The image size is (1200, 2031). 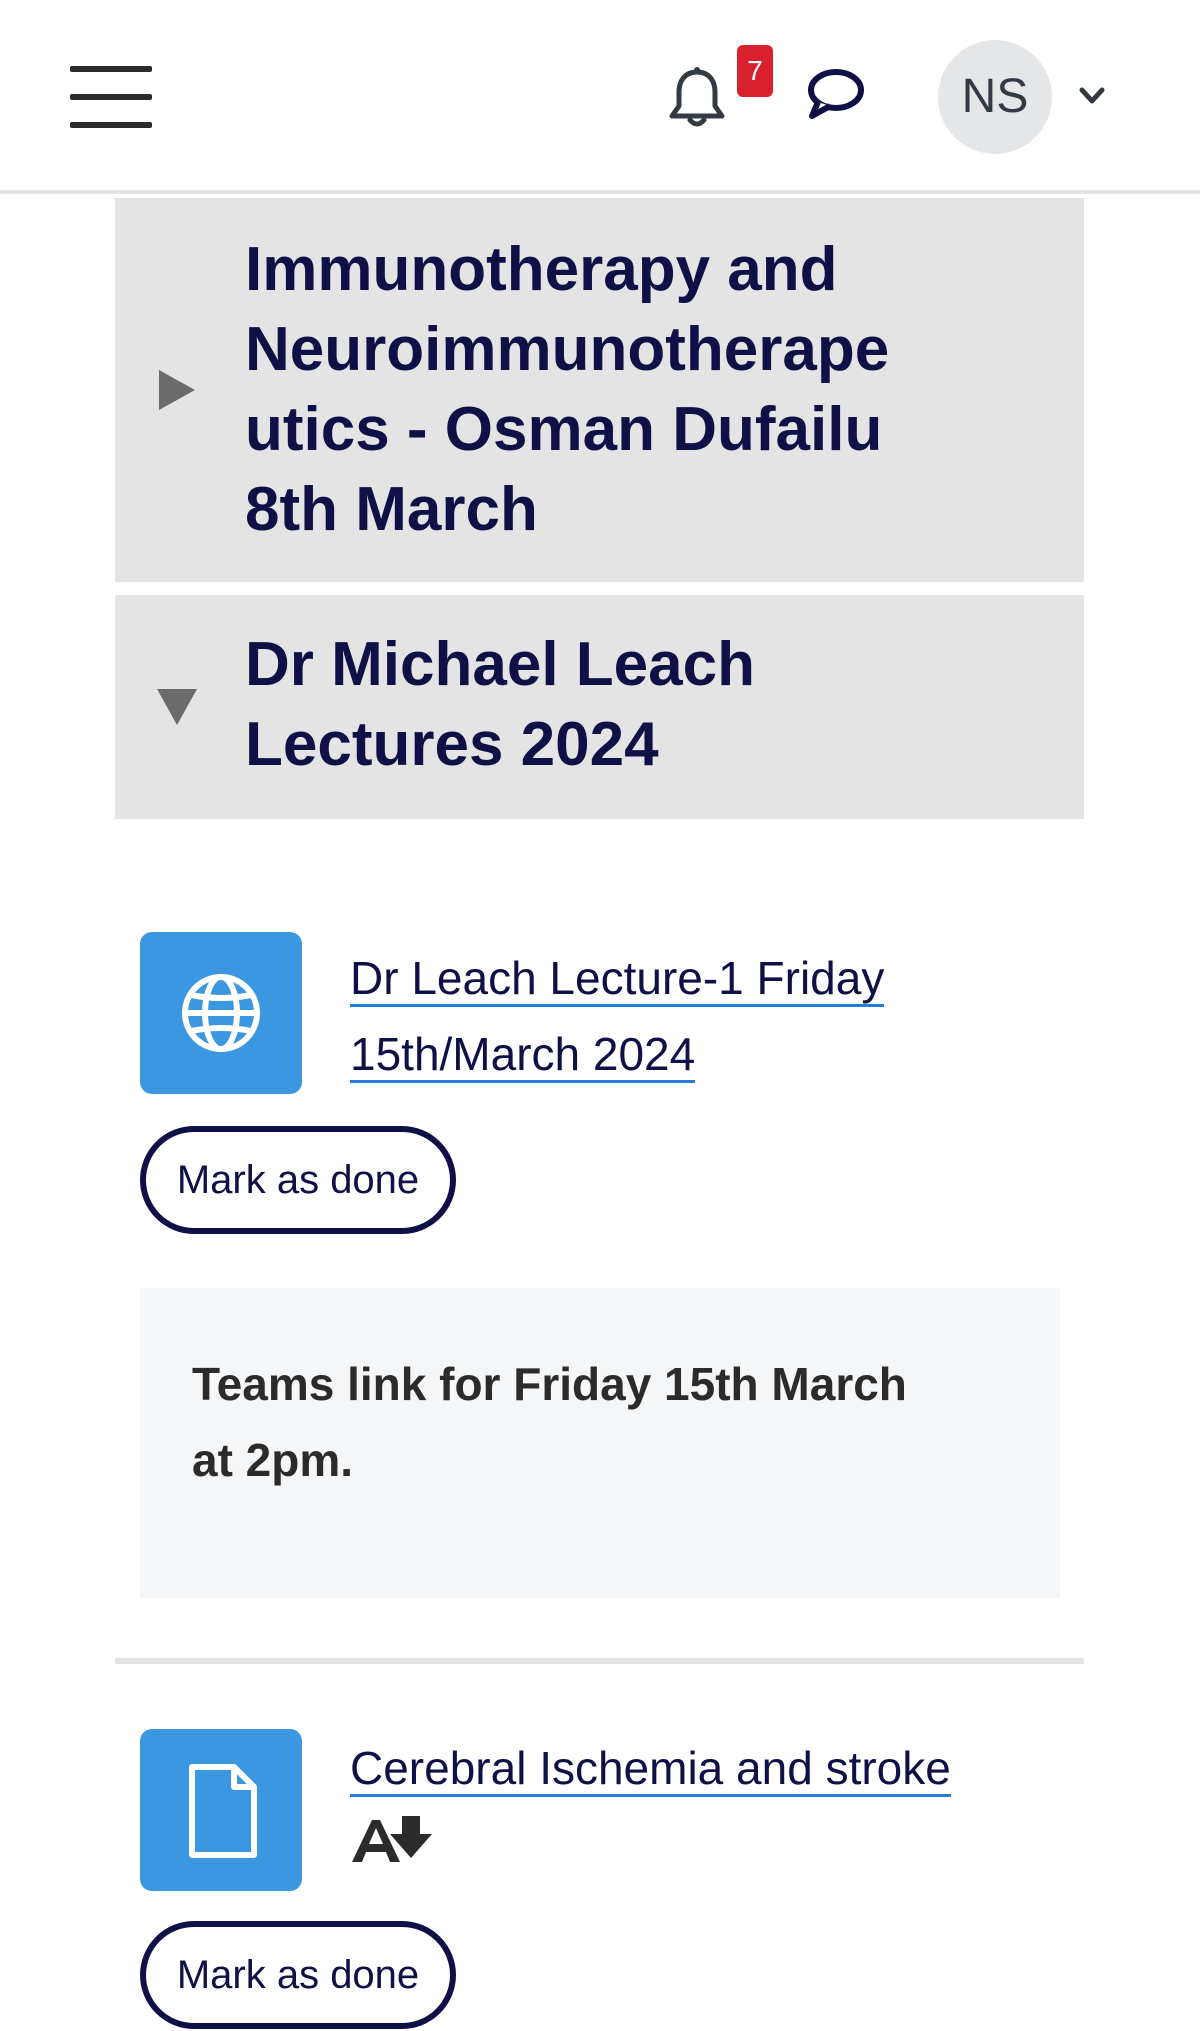 I want to click on chat-bubble-icon, so click(x=835, y=95).